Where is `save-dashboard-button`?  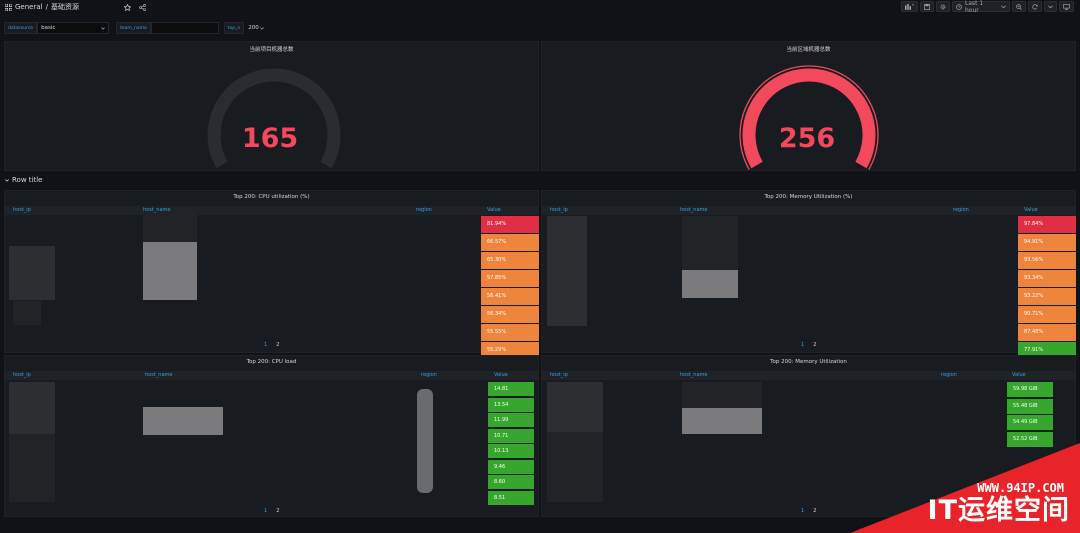 save-dashboard-button is located at coordinates (927, 6).